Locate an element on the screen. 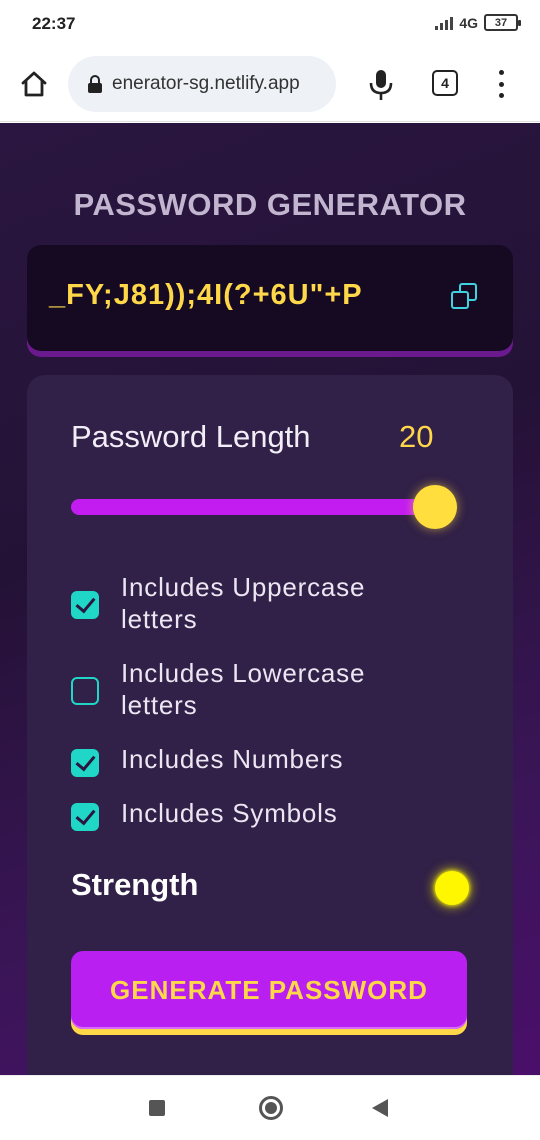 The height and width of the screenshot is (1140, 540). password-display: _FY;J81));4I(?+6U"+P is located at coordinates (270, 298).